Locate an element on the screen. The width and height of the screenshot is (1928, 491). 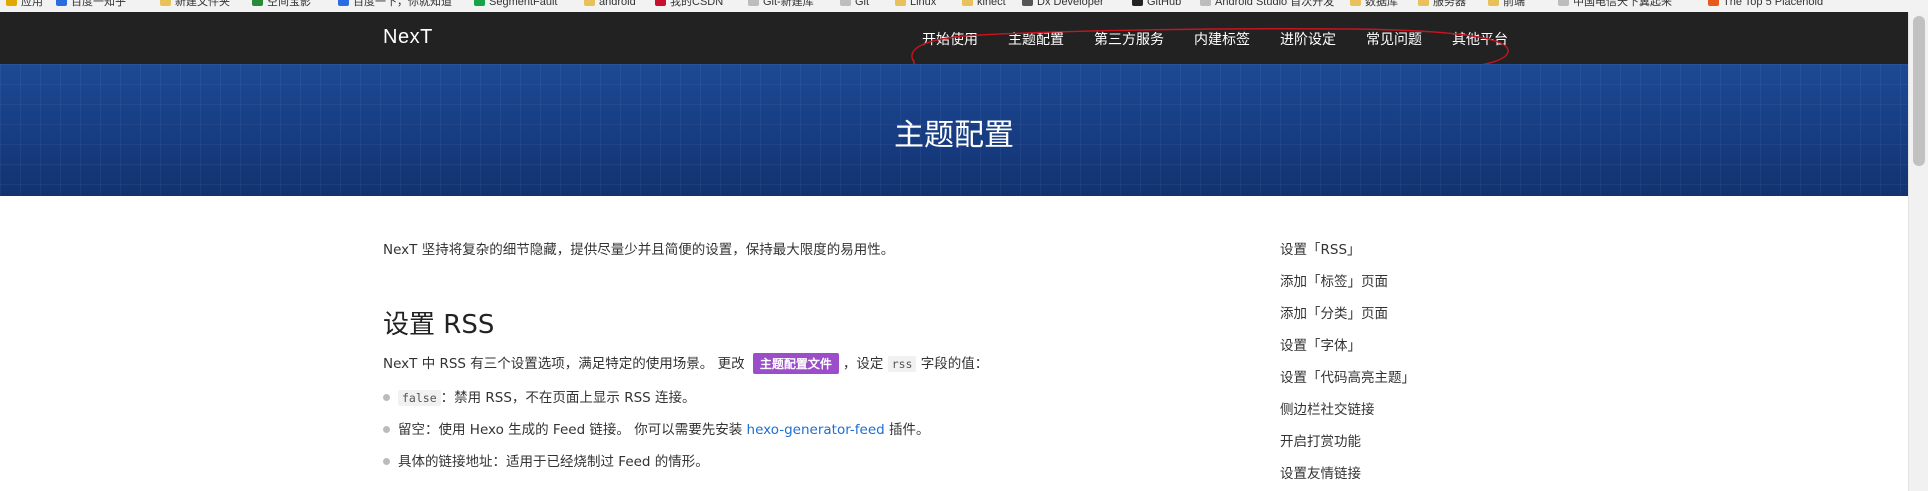
nav-item-tag-plugins: 内建标签 is located at coordinates (1222, 39).